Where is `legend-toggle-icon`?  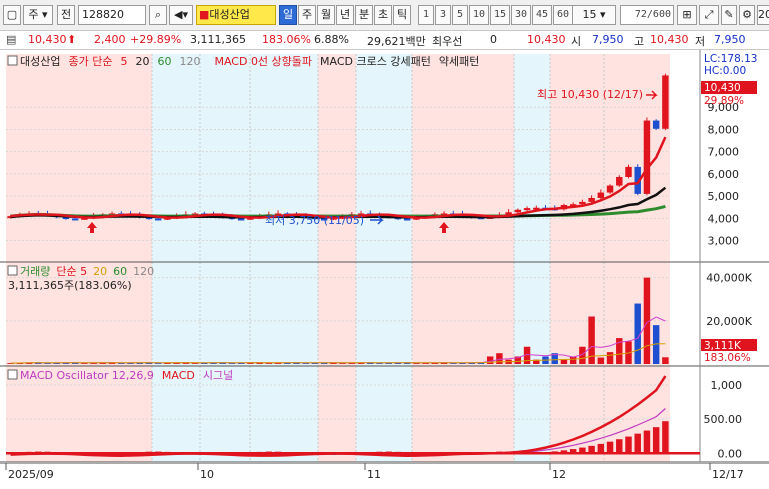 legend-toggle-icon is located at coordinates (12, 270).